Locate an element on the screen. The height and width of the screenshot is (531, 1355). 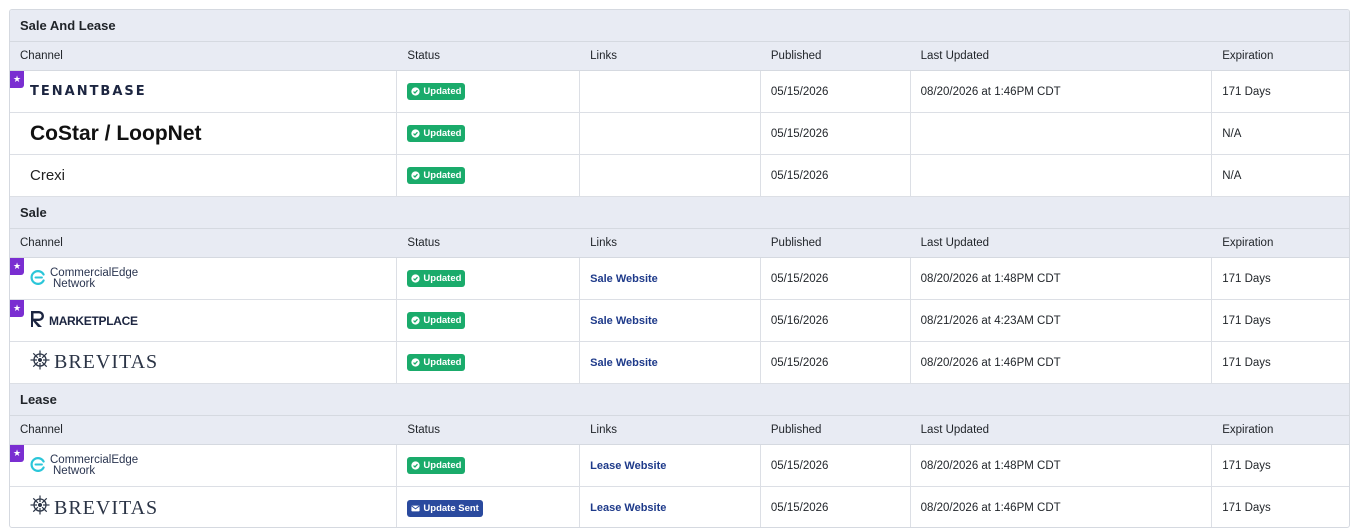
channel-logo-rmarketplace: MARKETPLACE is located at coordinates (79, 320).